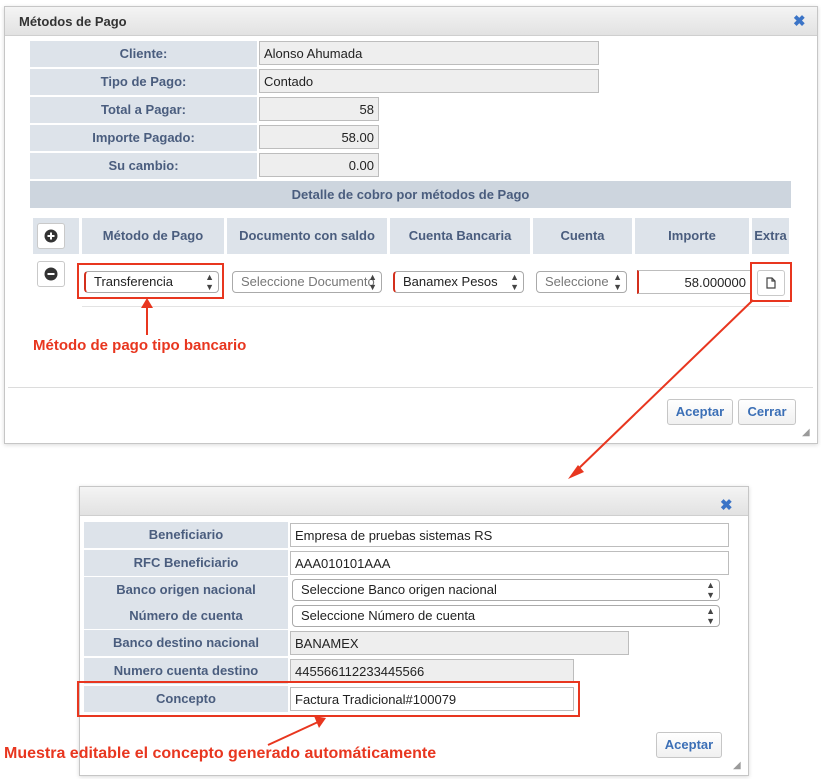  I want to click on importe-pagado-field: 58.00, so click(319, 137).